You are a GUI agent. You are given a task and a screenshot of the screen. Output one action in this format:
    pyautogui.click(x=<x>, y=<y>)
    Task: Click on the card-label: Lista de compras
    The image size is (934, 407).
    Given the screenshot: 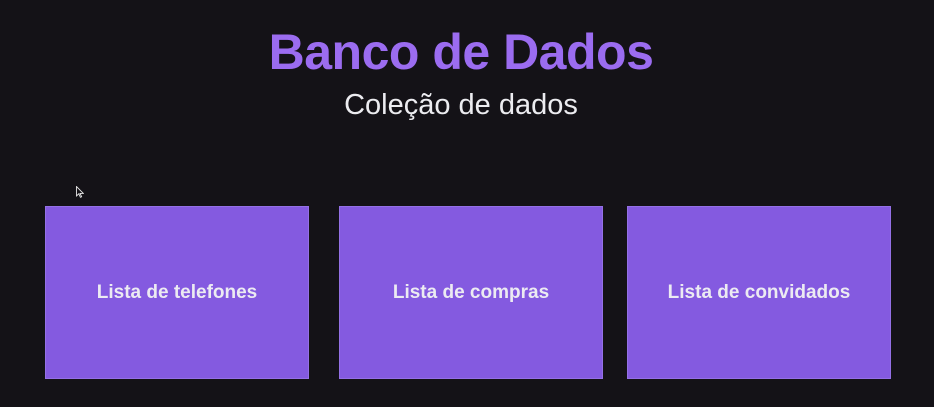 What is the action you would take?
    pyautogui.click(x=471, y=292)
    